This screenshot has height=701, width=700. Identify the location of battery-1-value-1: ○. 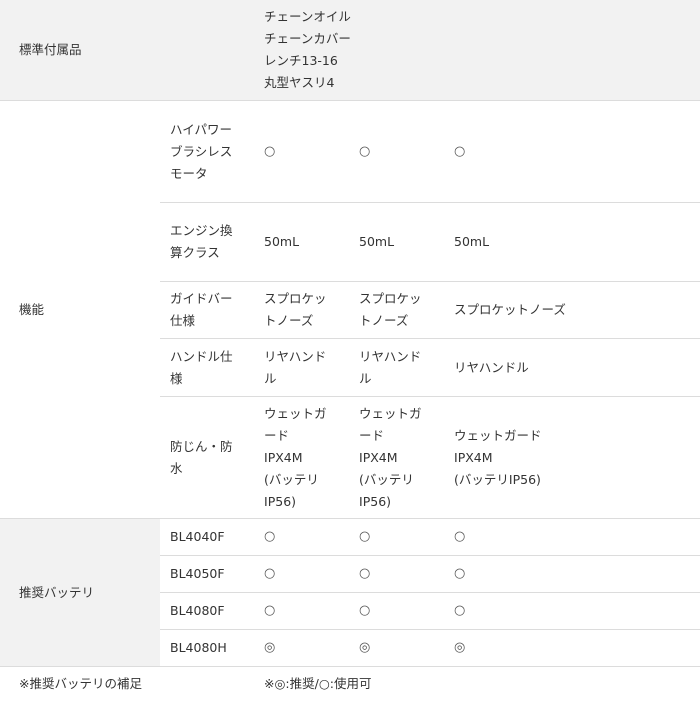
(301, 537).